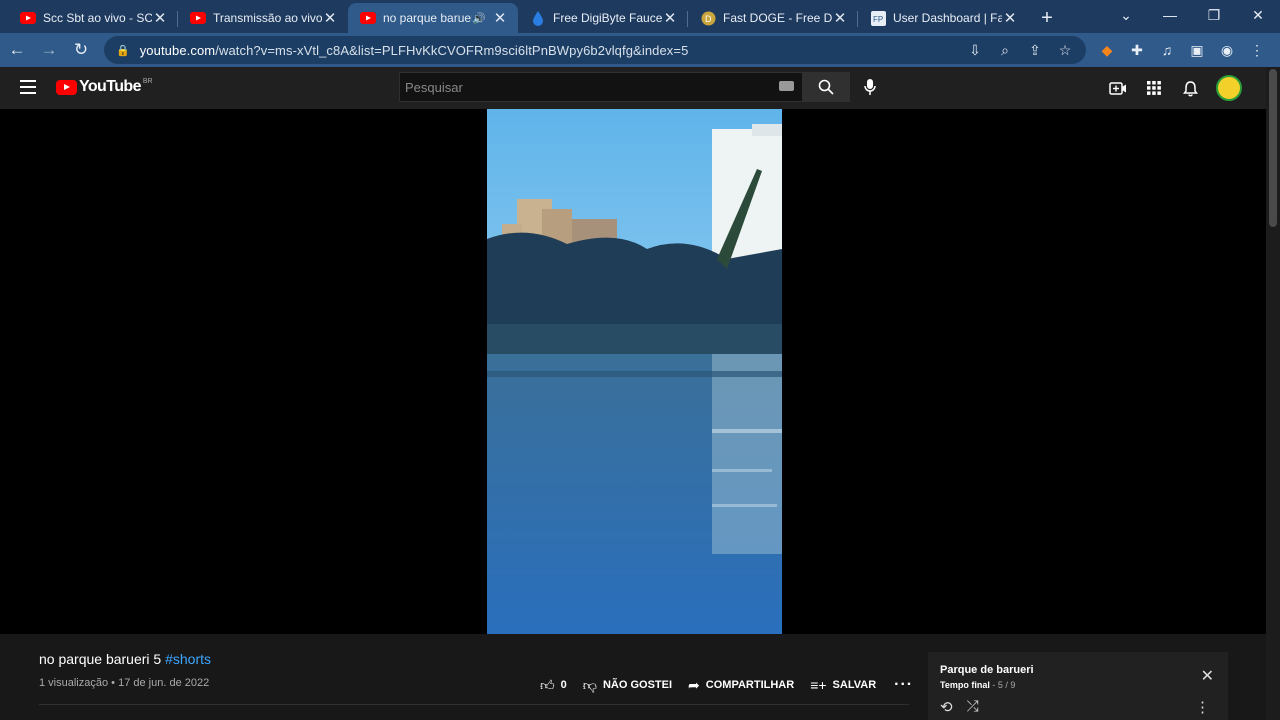  Describe the element at coordinates (1258, 15) in the screenshot. I see `close-window-icon: ✕` at that location.